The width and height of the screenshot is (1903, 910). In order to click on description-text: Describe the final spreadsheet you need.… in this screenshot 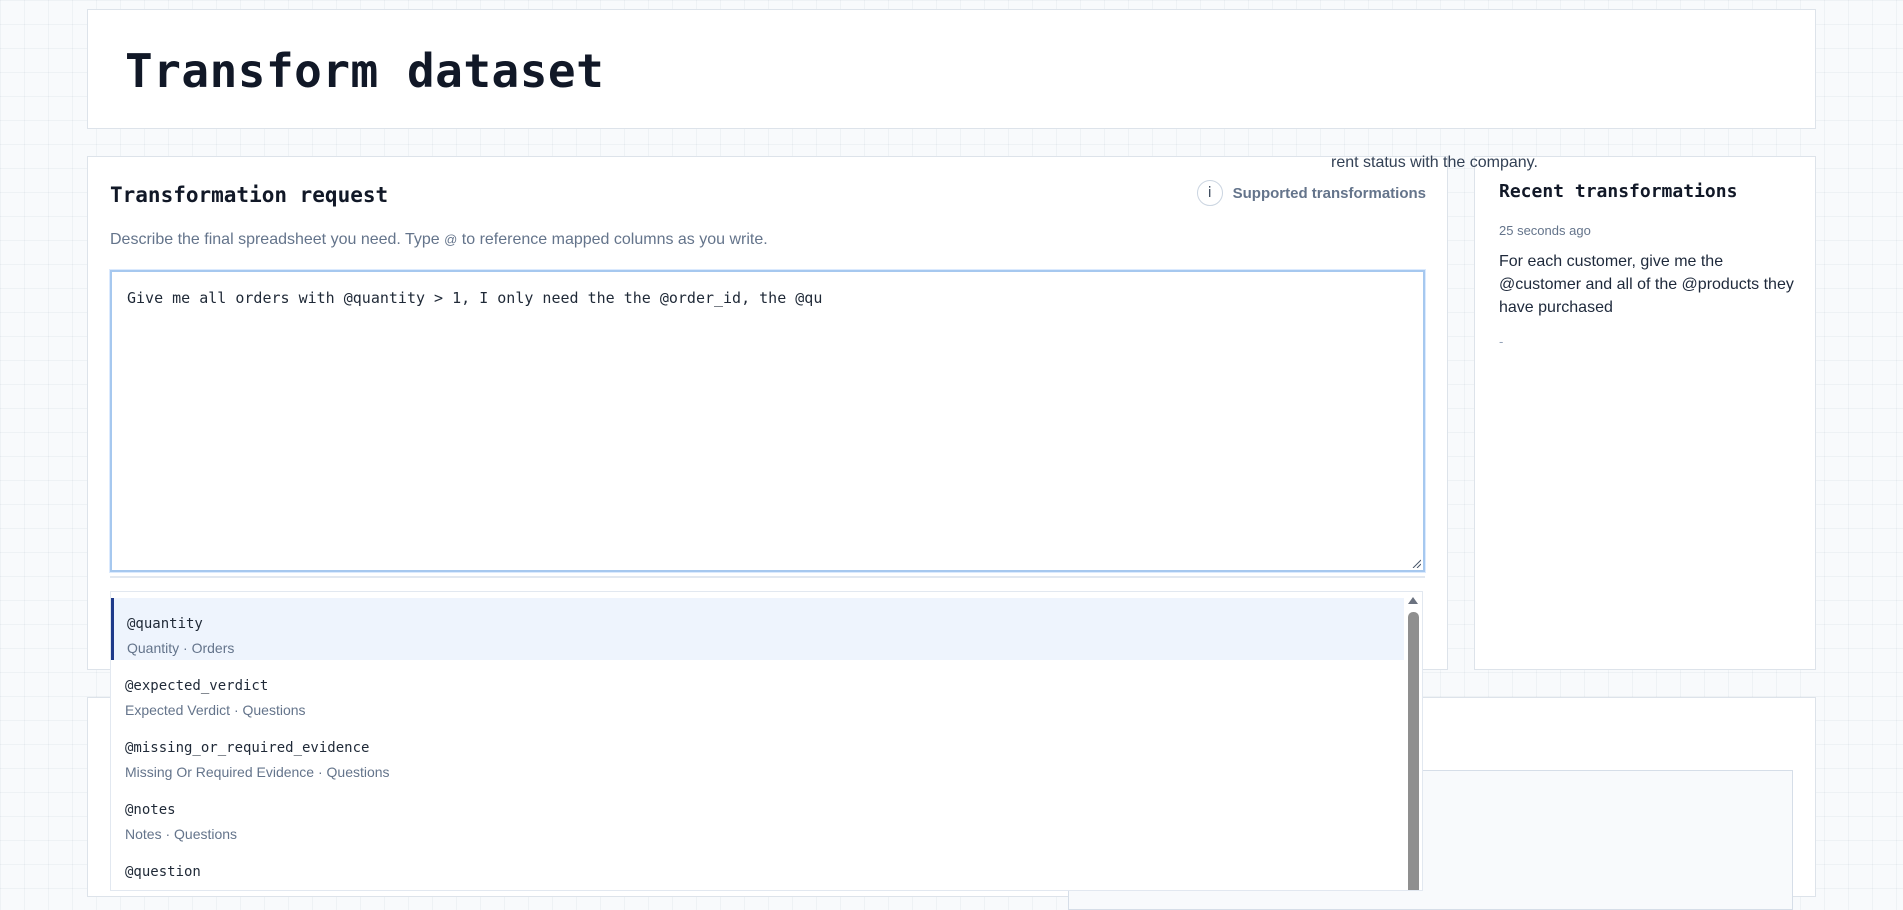, I will do `click(277, 239)`.